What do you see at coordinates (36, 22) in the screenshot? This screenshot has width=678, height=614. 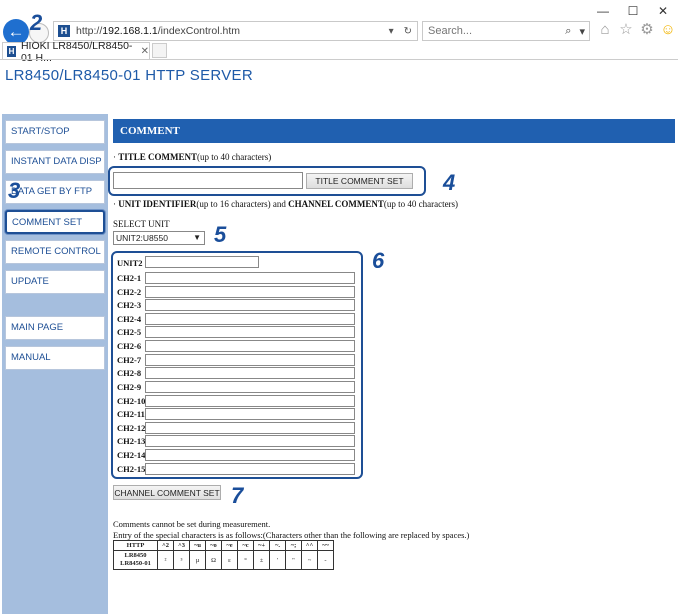 I see `callout-2: 2` at bounding box center [36, 22].